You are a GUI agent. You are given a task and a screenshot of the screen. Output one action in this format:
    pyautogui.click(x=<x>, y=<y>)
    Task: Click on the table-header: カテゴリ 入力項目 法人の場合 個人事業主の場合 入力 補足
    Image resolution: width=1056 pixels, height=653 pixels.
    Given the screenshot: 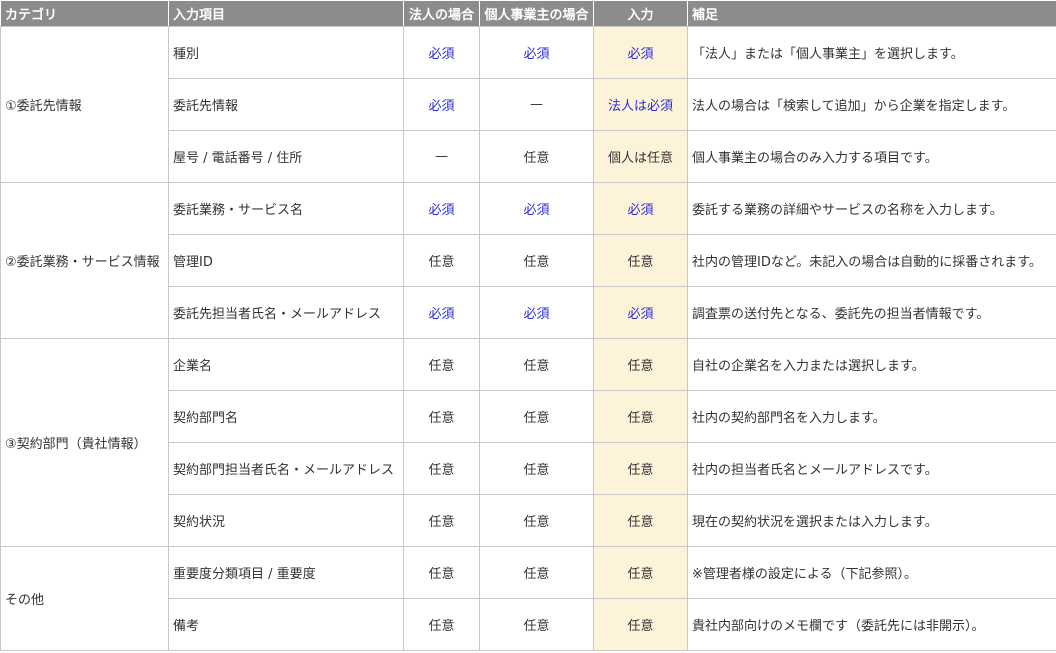 What is the action you would take?
    pyautogui.click(x=528, y=13)
    